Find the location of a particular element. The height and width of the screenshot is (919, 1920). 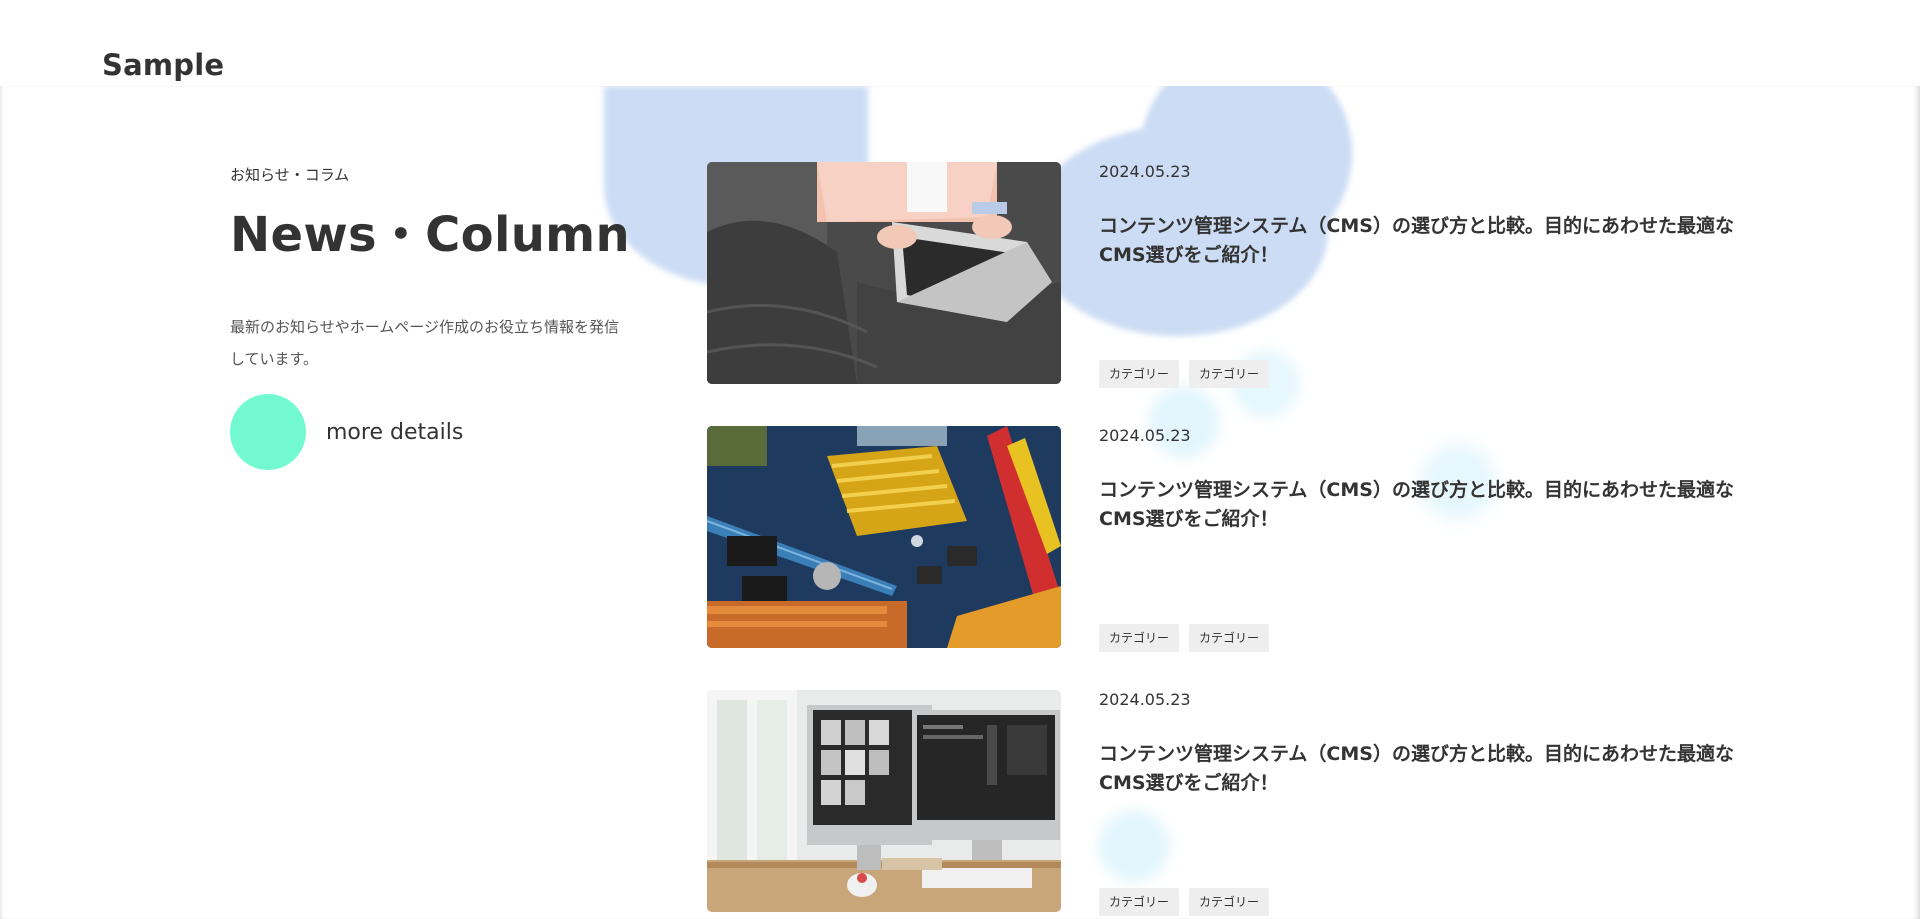

more-details-label: more details is located at coordinates (395, 432).